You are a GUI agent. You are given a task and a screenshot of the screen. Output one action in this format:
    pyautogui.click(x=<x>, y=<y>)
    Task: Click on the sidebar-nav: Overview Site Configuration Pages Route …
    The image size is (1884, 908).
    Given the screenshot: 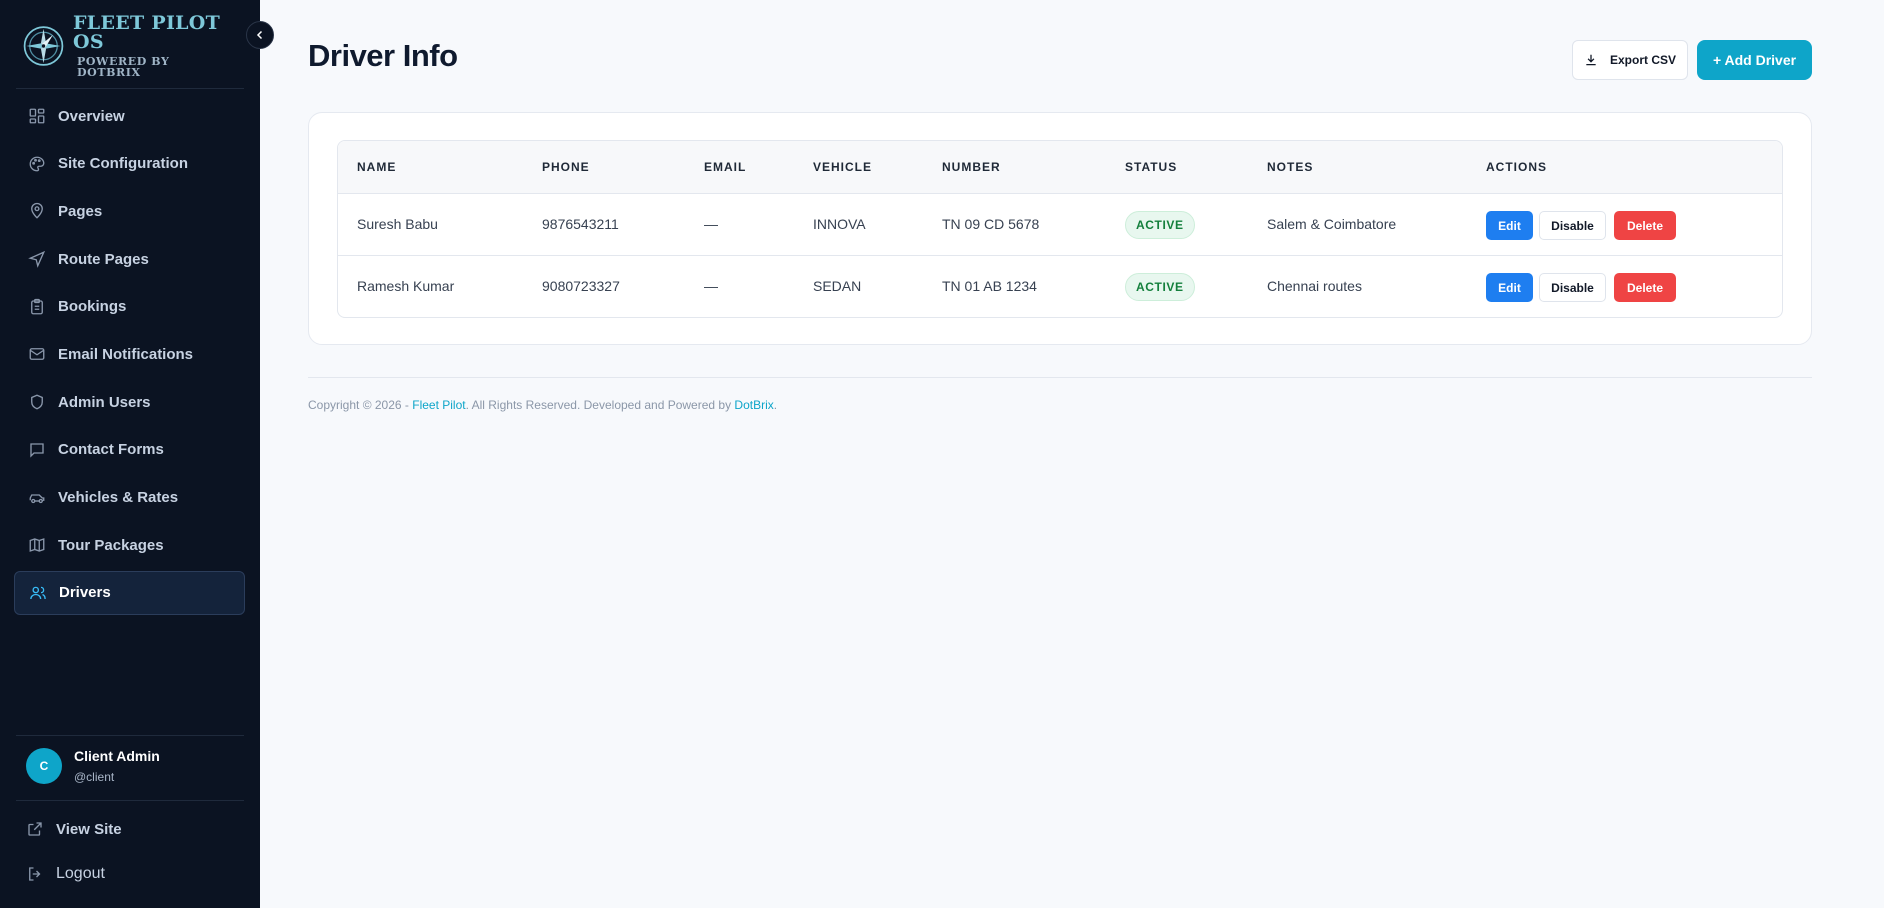 What is the action you would take?
    pyautogui.click(x=129, y=356)
    